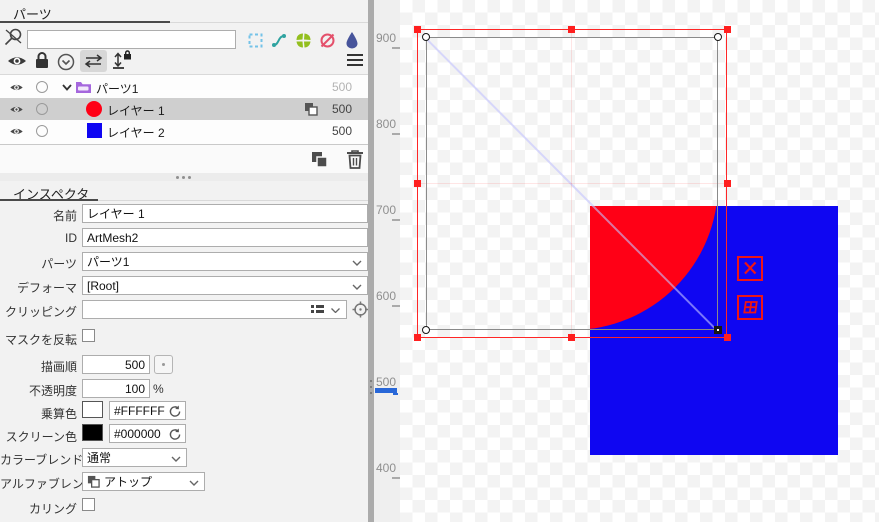 This screenshot has height=522, width=879. I want to click on row-label: レイヤー 2, so click(136, 132).